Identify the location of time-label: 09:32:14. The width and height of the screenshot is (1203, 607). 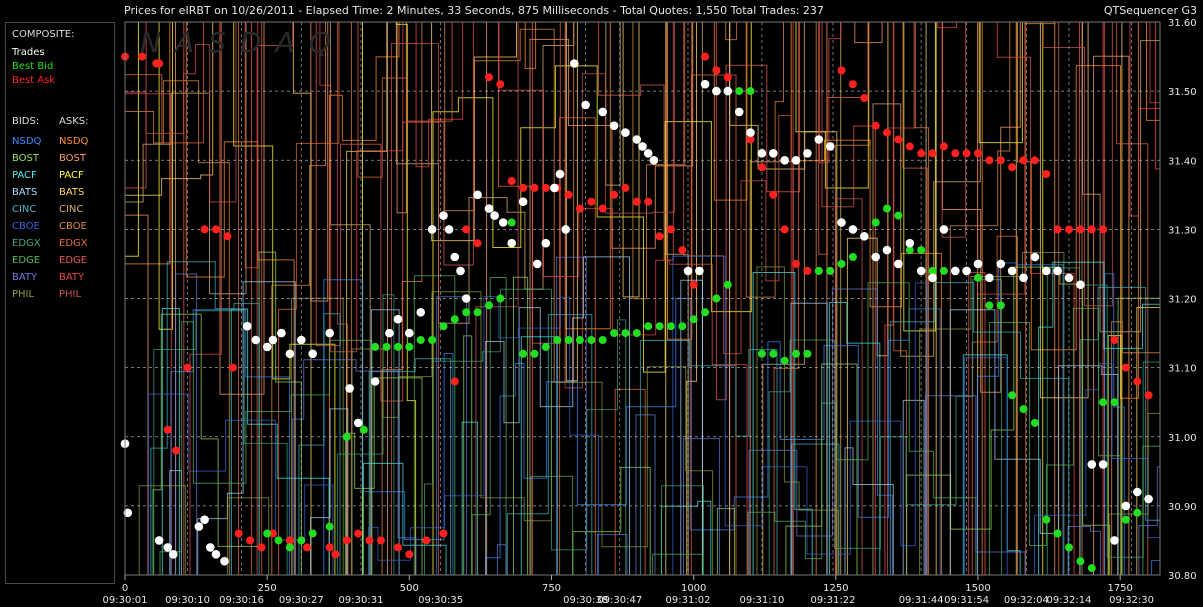
(1069, 600).